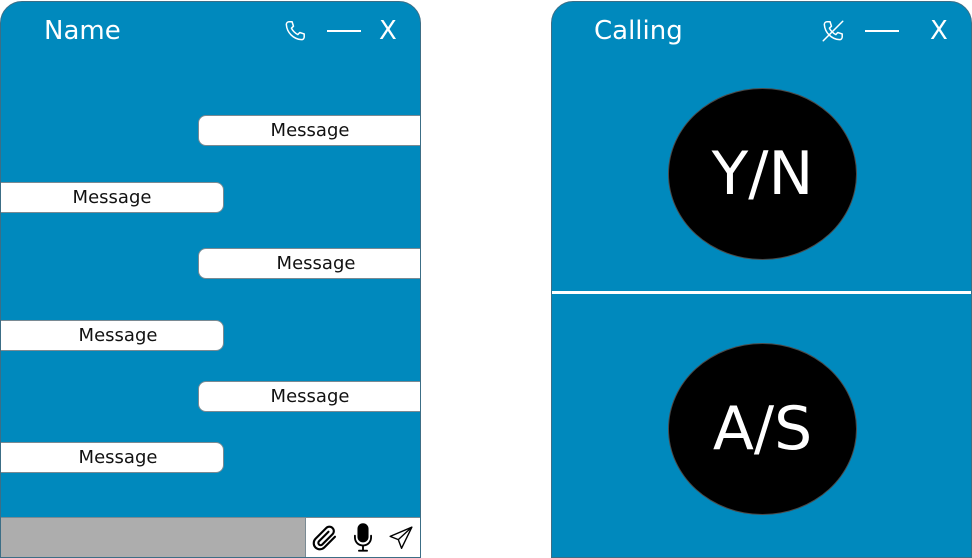 Image resolution: width=972 pixels, height=558 pixels. What do you see at coordinates (638, 31) in the screenshot?
I see `call-title: Calling` at bounding box center [638, 31].